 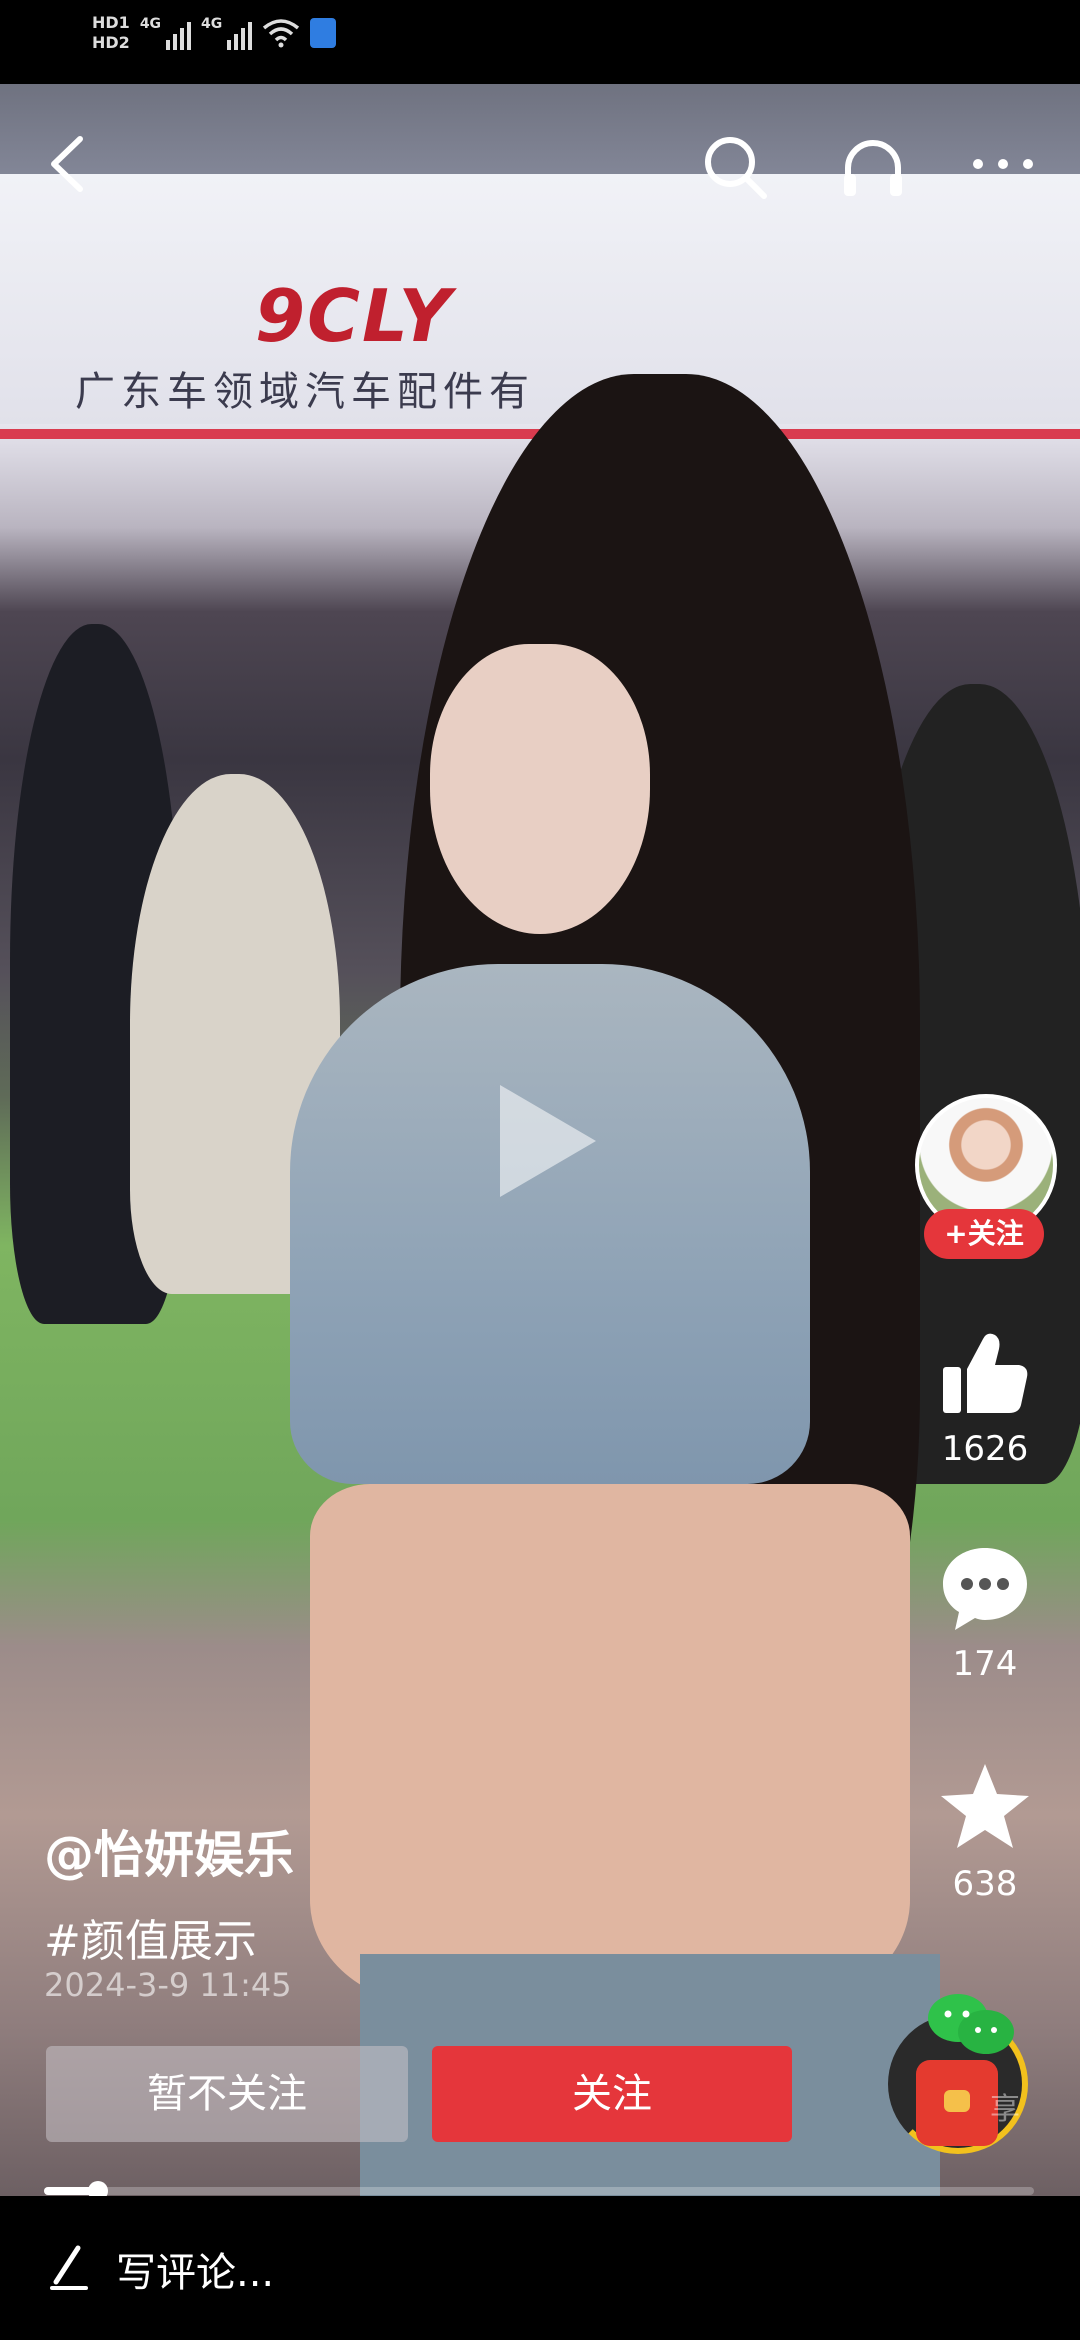 What do you see at coordinates (165, 33) in the screenshot?
I see `signal-icon-1: 4G` at bounding box center [165, 33].